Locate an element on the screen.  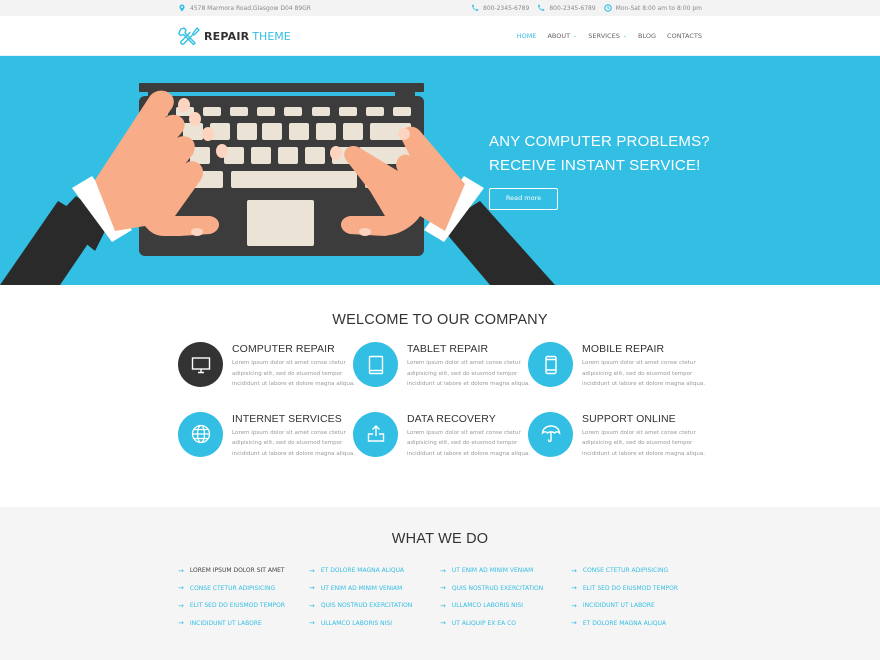
nav-home: HOME is located at coordinates (527, 36).